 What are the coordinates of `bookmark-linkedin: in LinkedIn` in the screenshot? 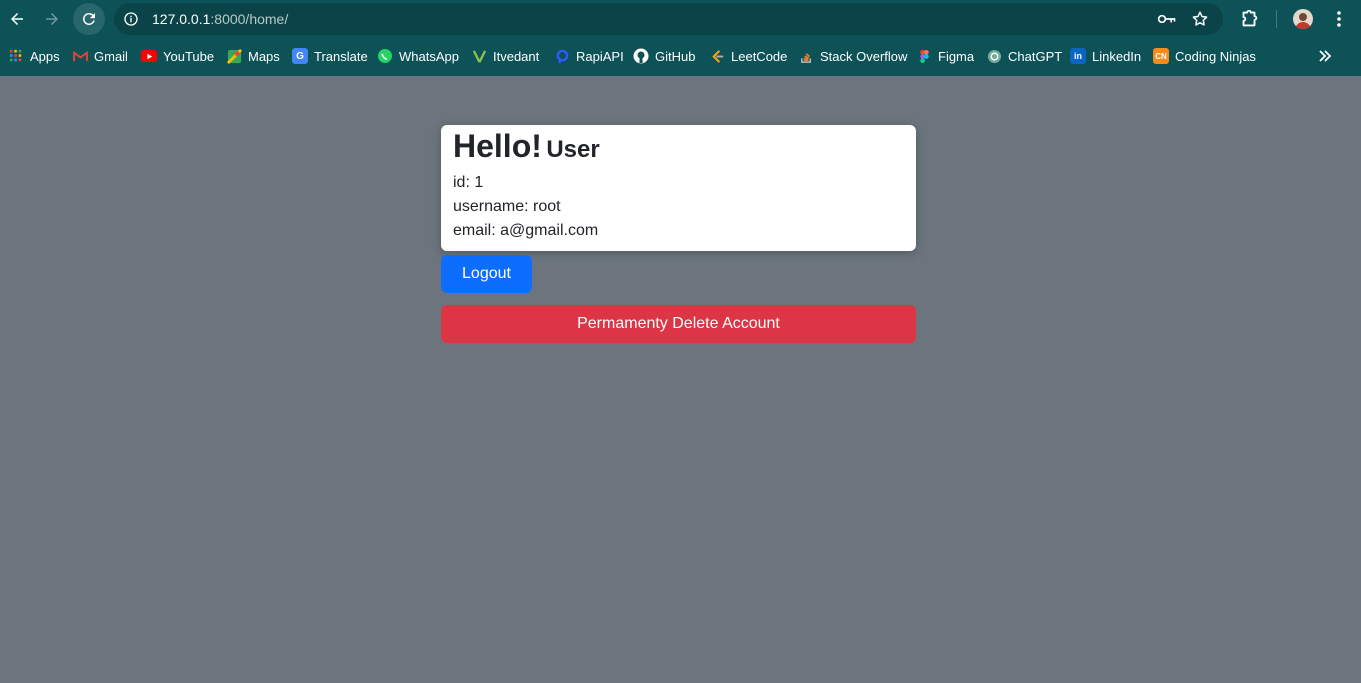 It's located at (1105, 56).